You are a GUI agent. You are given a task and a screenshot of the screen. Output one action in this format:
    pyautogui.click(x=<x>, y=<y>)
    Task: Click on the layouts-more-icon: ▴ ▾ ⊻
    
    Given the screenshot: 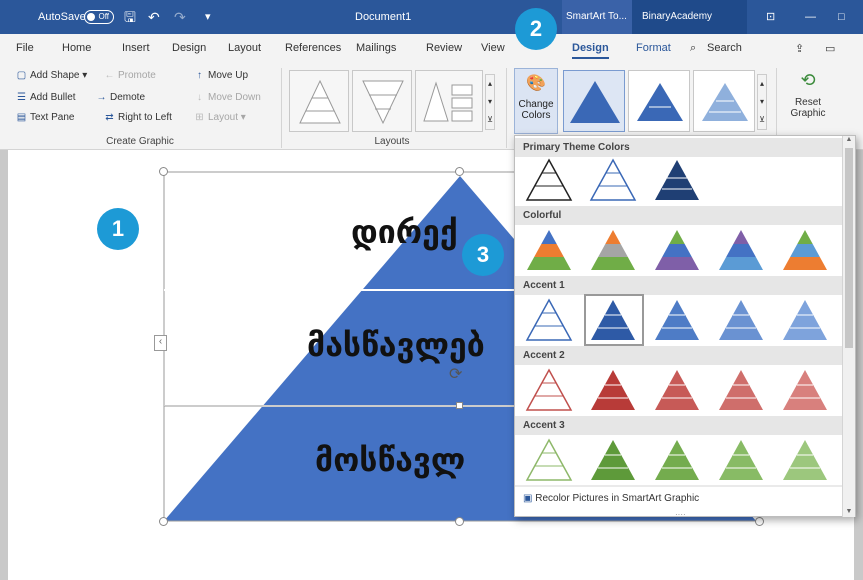 What is the action you would take?
    pyautogui.click(x=490, y=102)
    